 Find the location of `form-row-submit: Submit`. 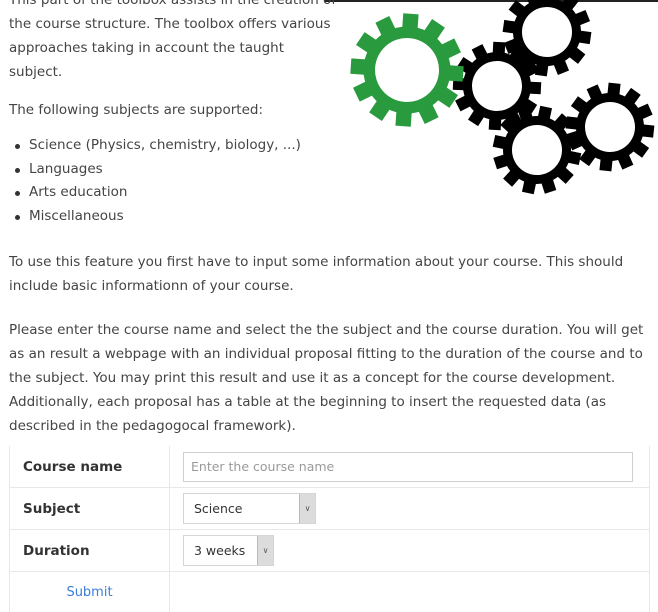

form-row-submit: Submit is located at coordinates (330, 592).